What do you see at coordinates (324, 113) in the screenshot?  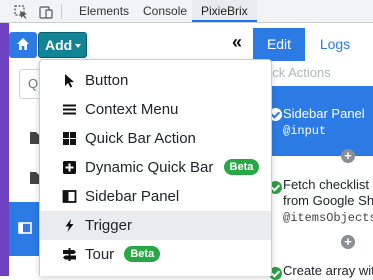 I see `brick-title: Sidebar Panel` at bounding box center [324, 113].